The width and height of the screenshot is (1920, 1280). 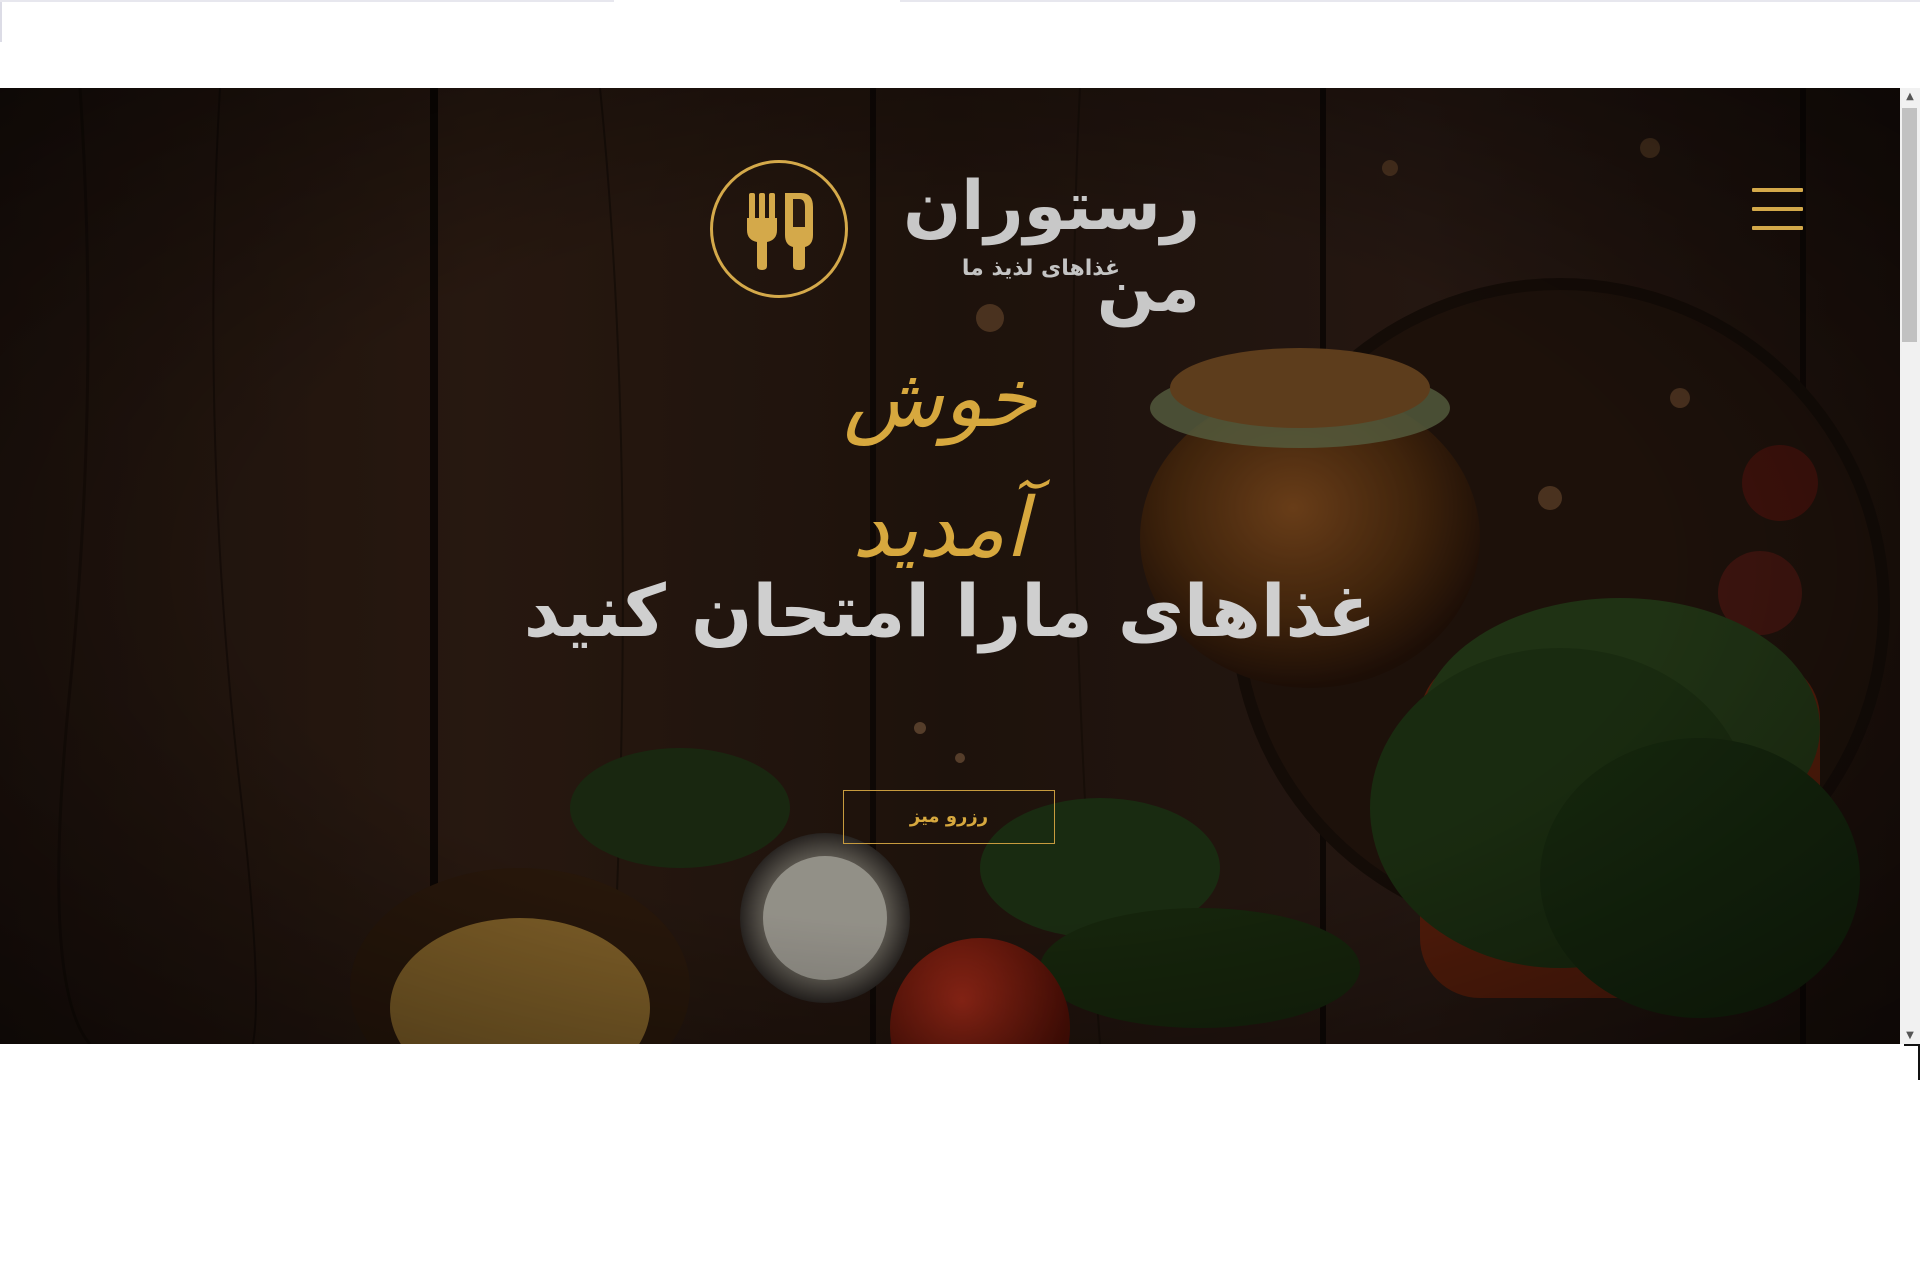 I want to click on top-border-right, so click(x=1410, y=1).